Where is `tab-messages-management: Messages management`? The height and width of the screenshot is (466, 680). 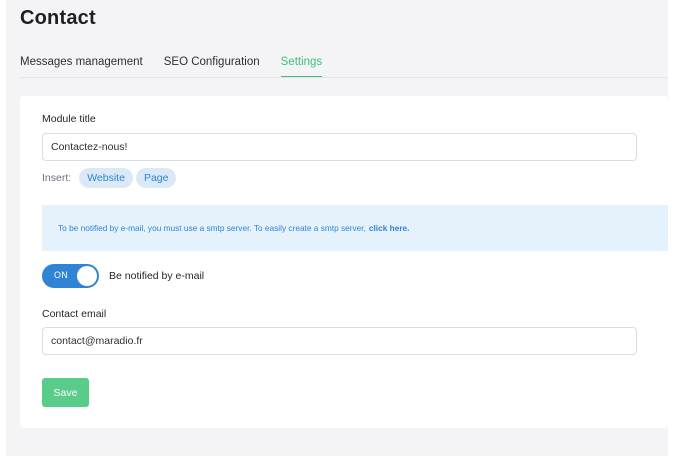 tab-messages-management: Messages management is located at coordinates (81, 67).